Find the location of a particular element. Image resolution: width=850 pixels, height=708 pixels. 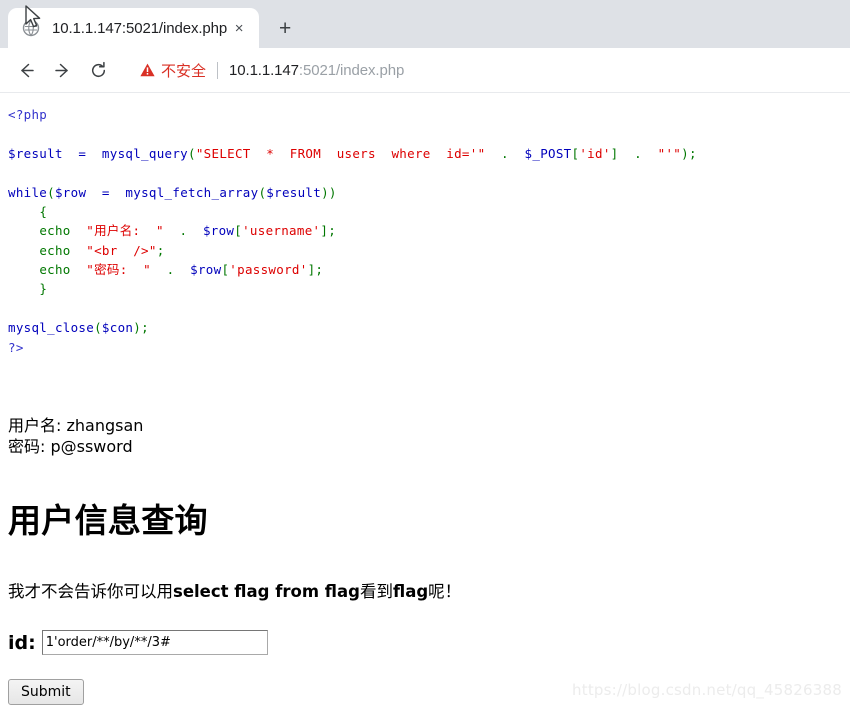

code-post-var: $_POST is located at coordinates (548, 153).